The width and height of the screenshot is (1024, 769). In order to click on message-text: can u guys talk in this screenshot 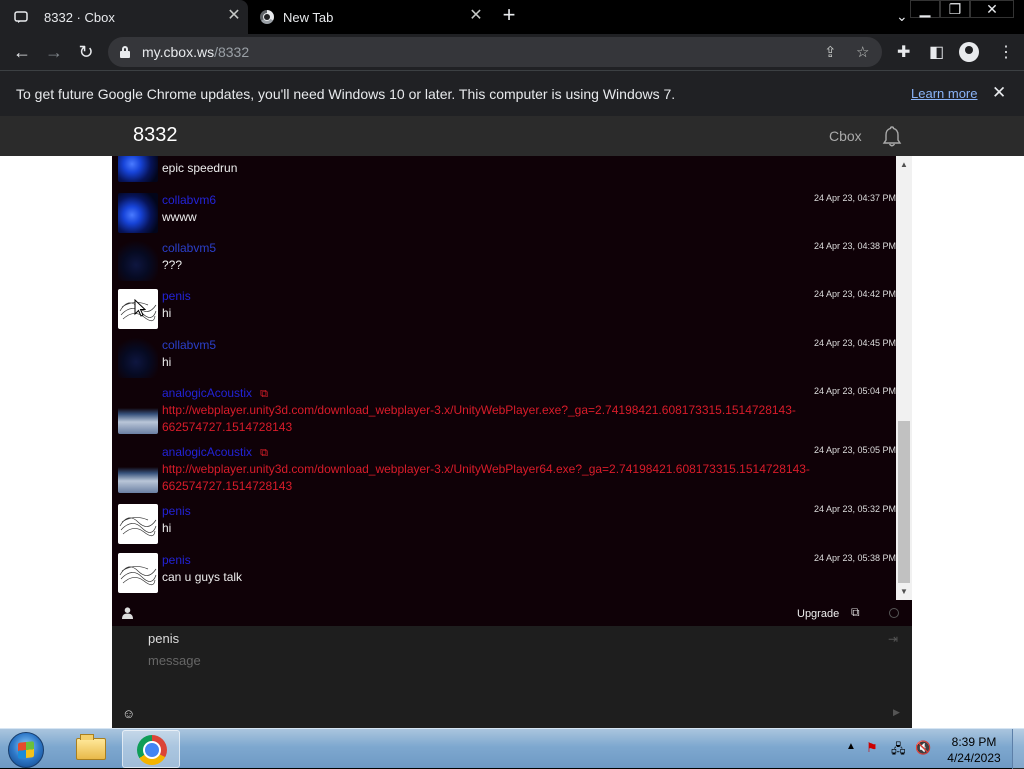, I will do `click(202, 577)`.